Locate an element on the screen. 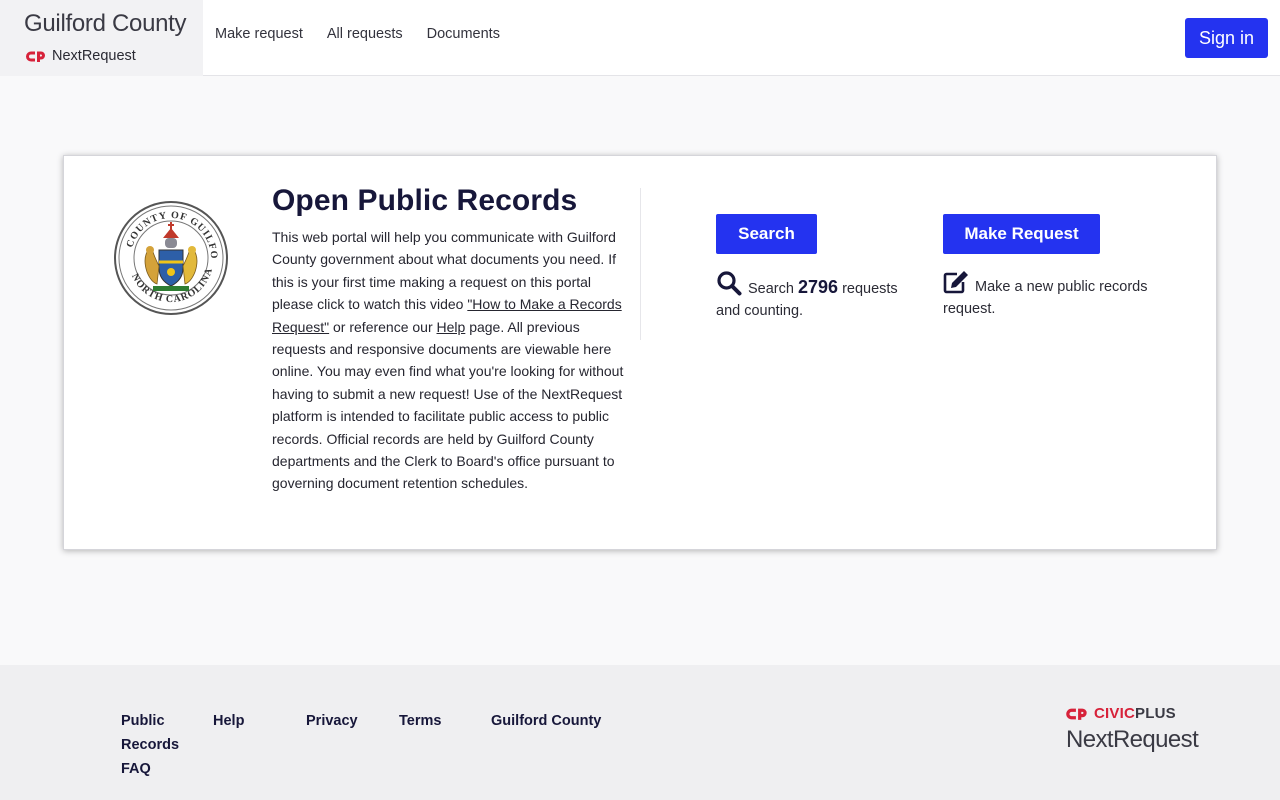 This screenshot has height=800, width=1280. nav-make-request: Make request is located at coordinates (259, 34).